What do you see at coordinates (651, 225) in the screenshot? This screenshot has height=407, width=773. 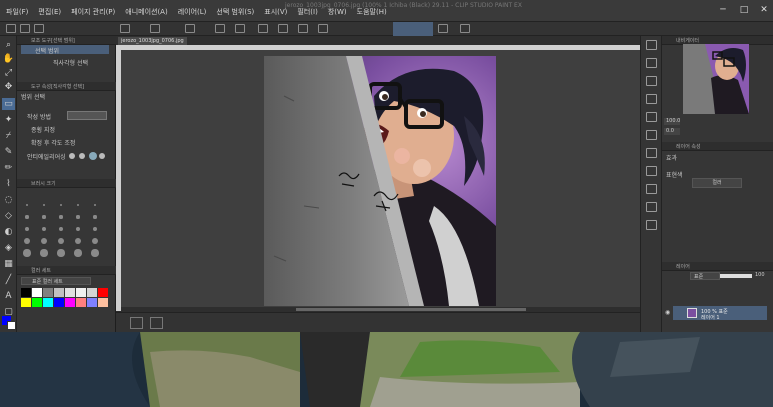 I see `layer-search-icon` at bounding box center [651, 225].